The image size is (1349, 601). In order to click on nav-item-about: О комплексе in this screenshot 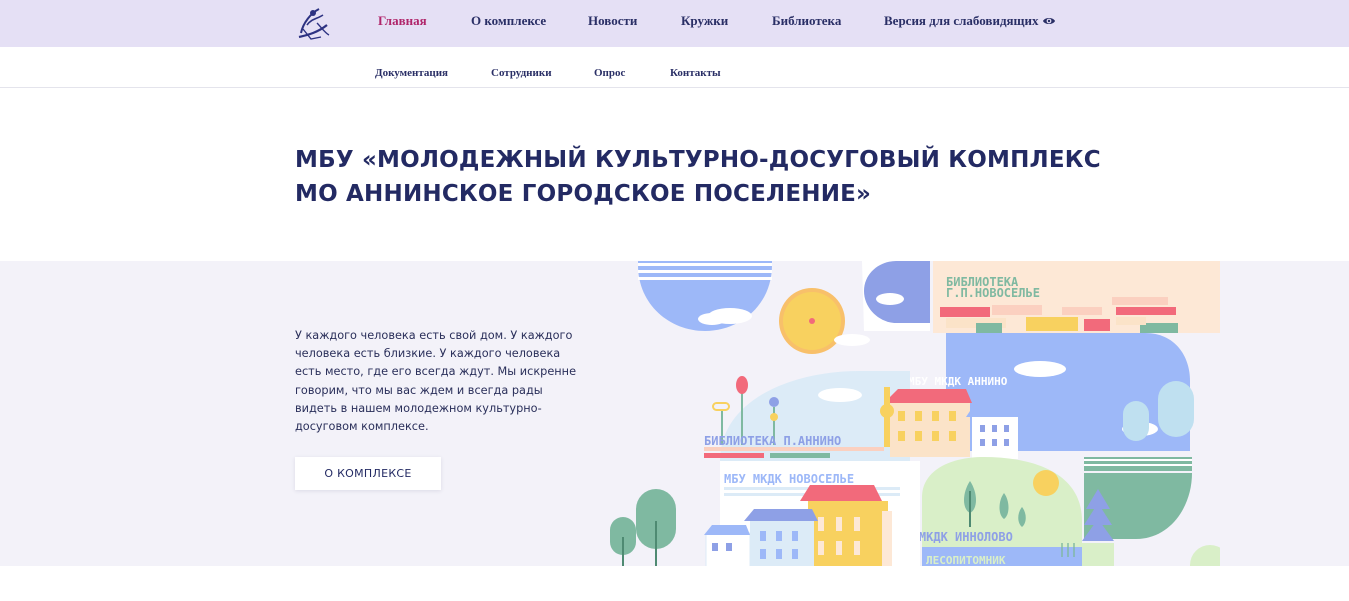, I will do `click(508, 21)`.